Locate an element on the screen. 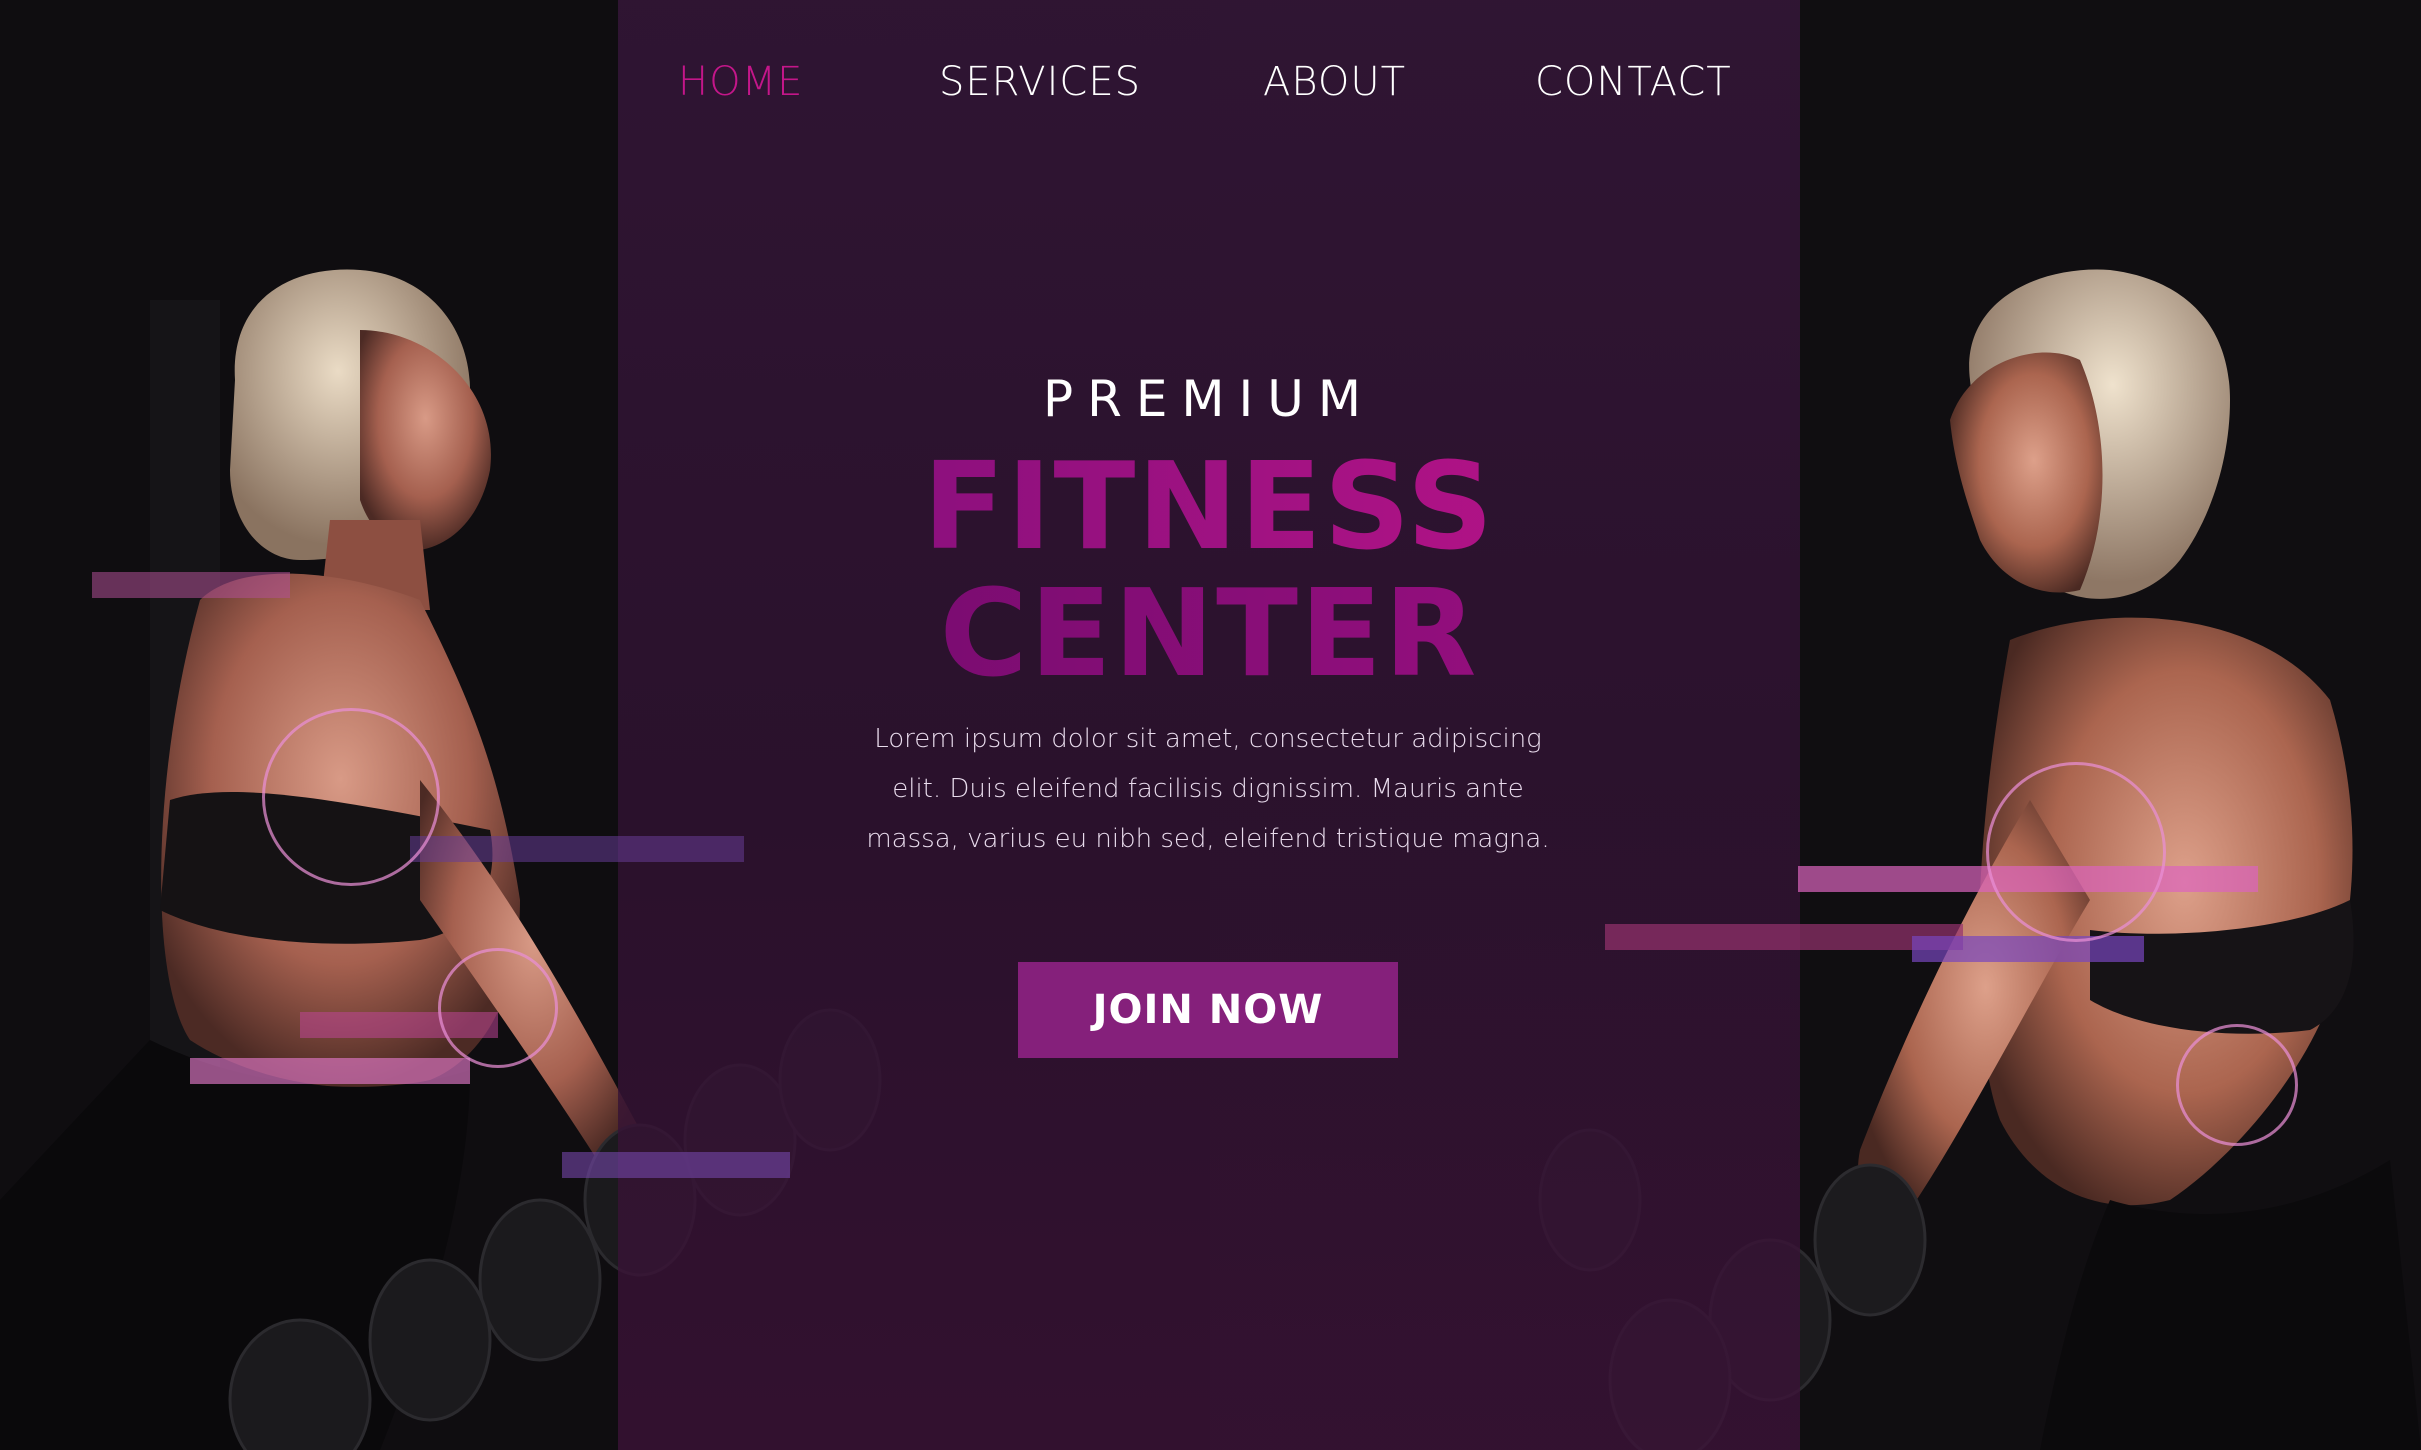 This screenshot has height=1450, width=2421. nav-home-link: HOME is located at coordinates (740, 82).